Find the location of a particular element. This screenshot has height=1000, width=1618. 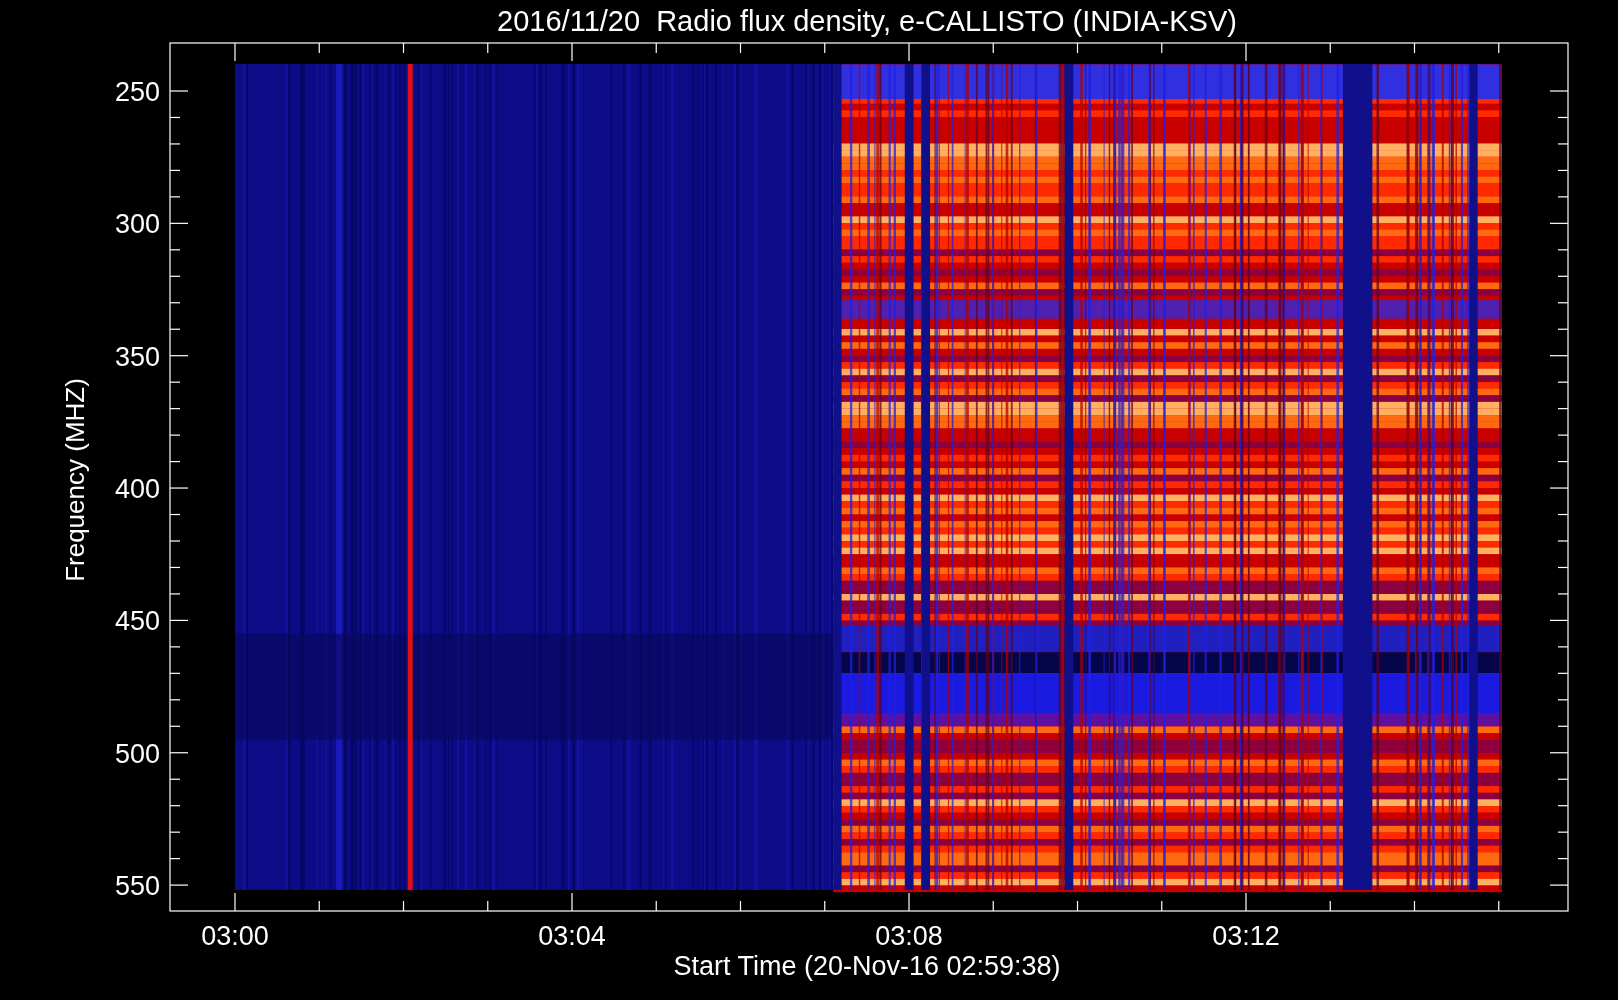

x-tick-label: 03:08 is located at coordinates (909, 936).